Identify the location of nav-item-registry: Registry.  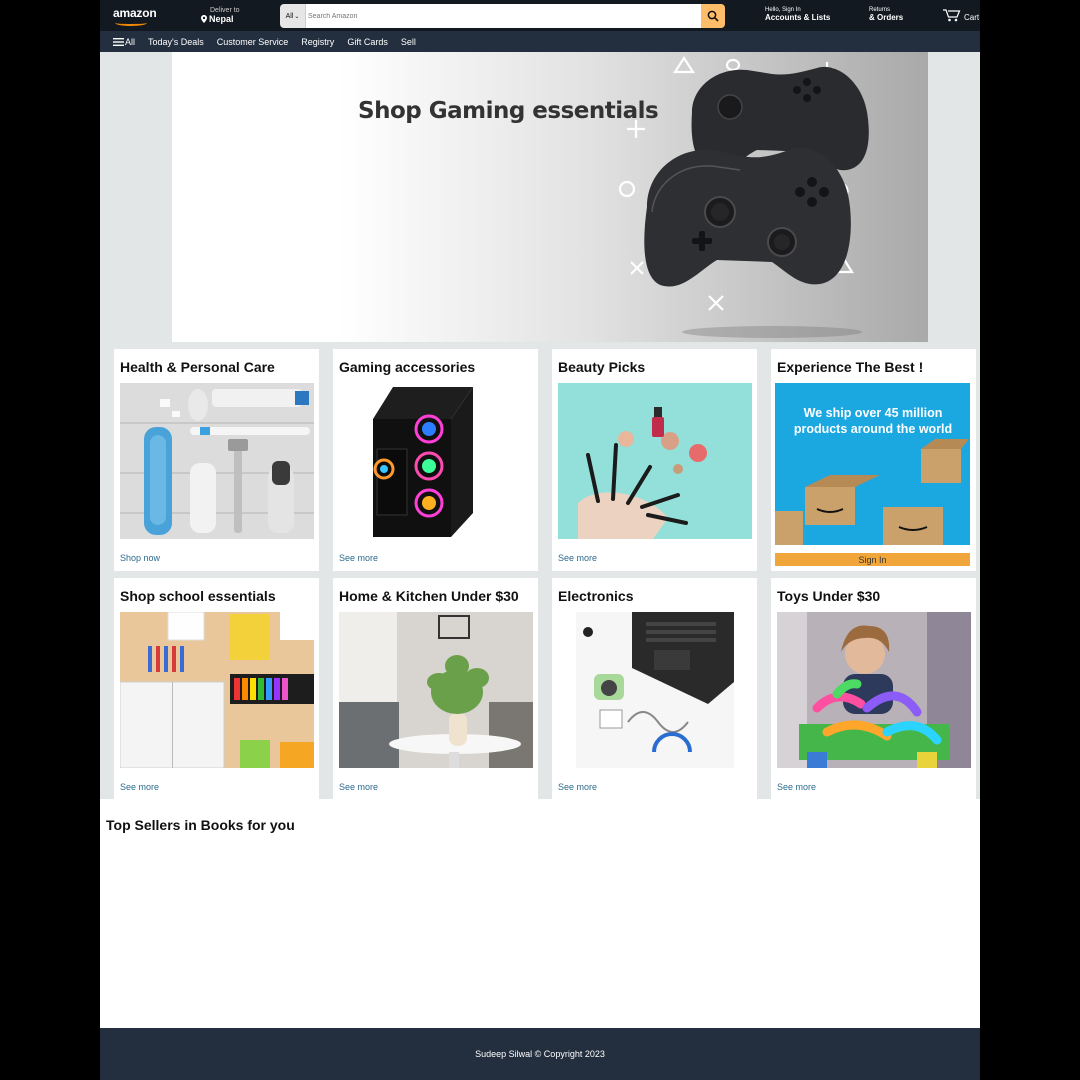
(317, 42).